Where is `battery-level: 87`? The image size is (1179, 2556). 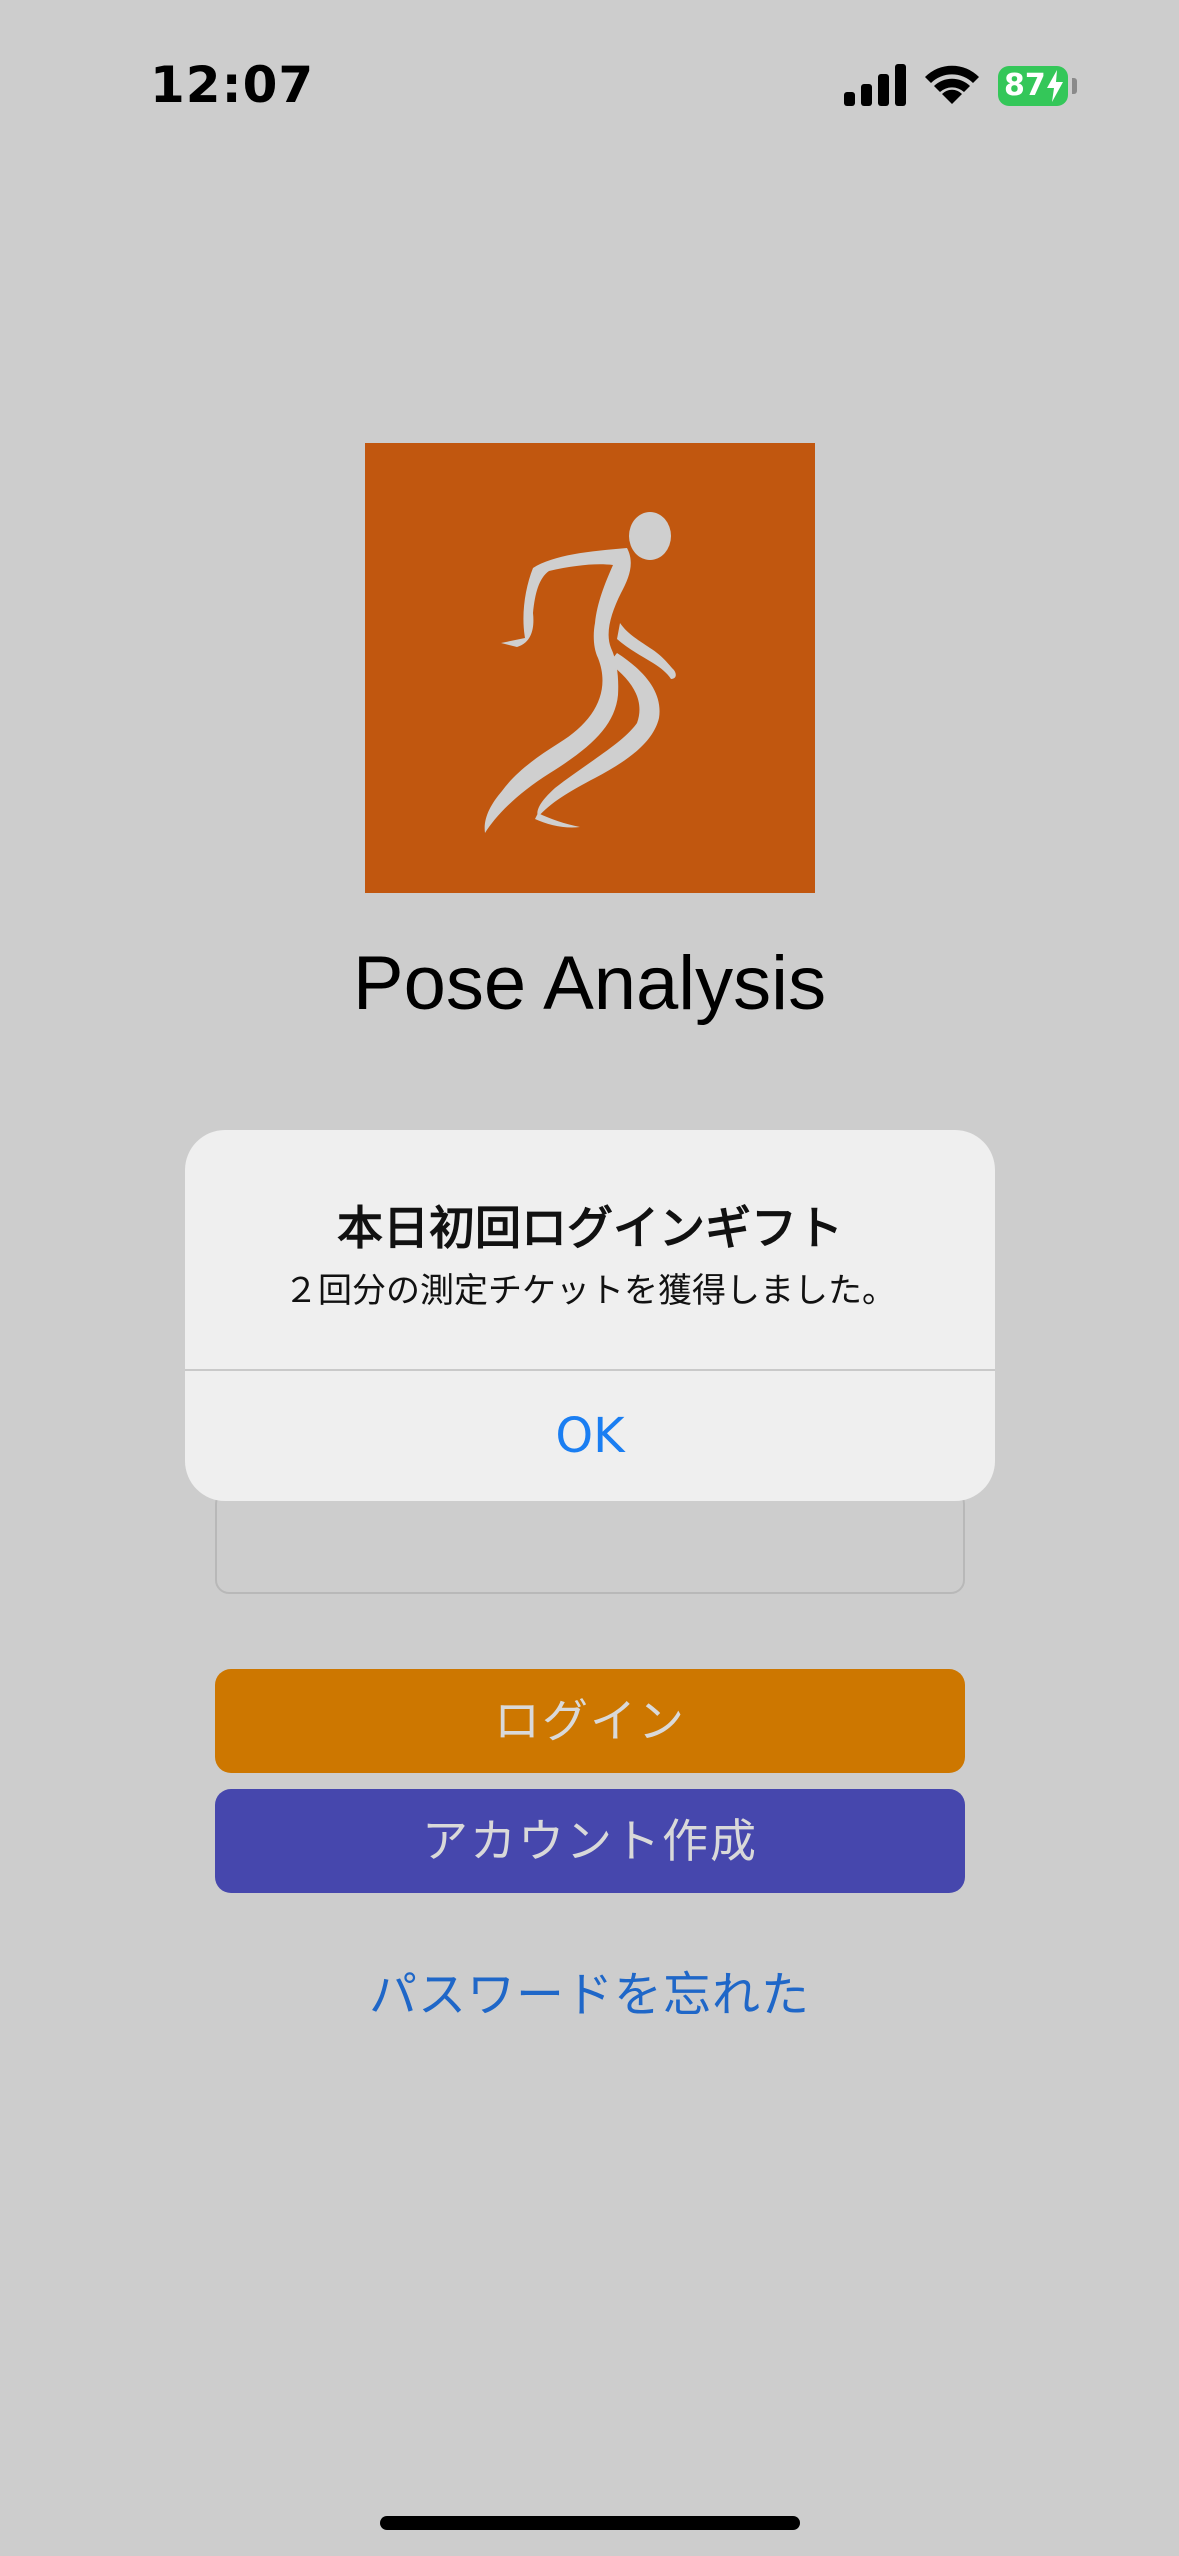 battery-level: 87 is located at coordinates (1025, 85).